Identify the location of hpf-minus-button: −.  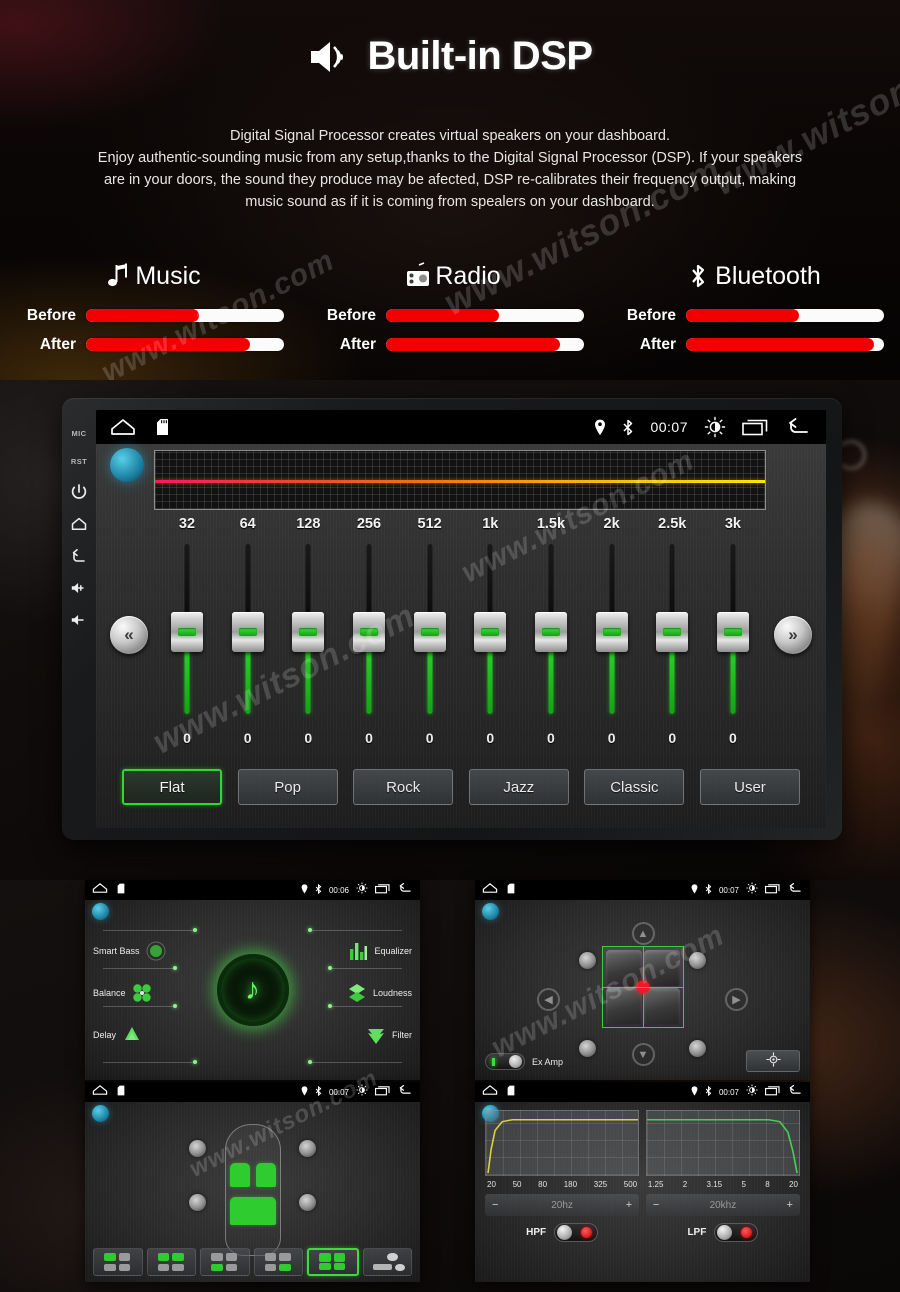
(495, 1205).